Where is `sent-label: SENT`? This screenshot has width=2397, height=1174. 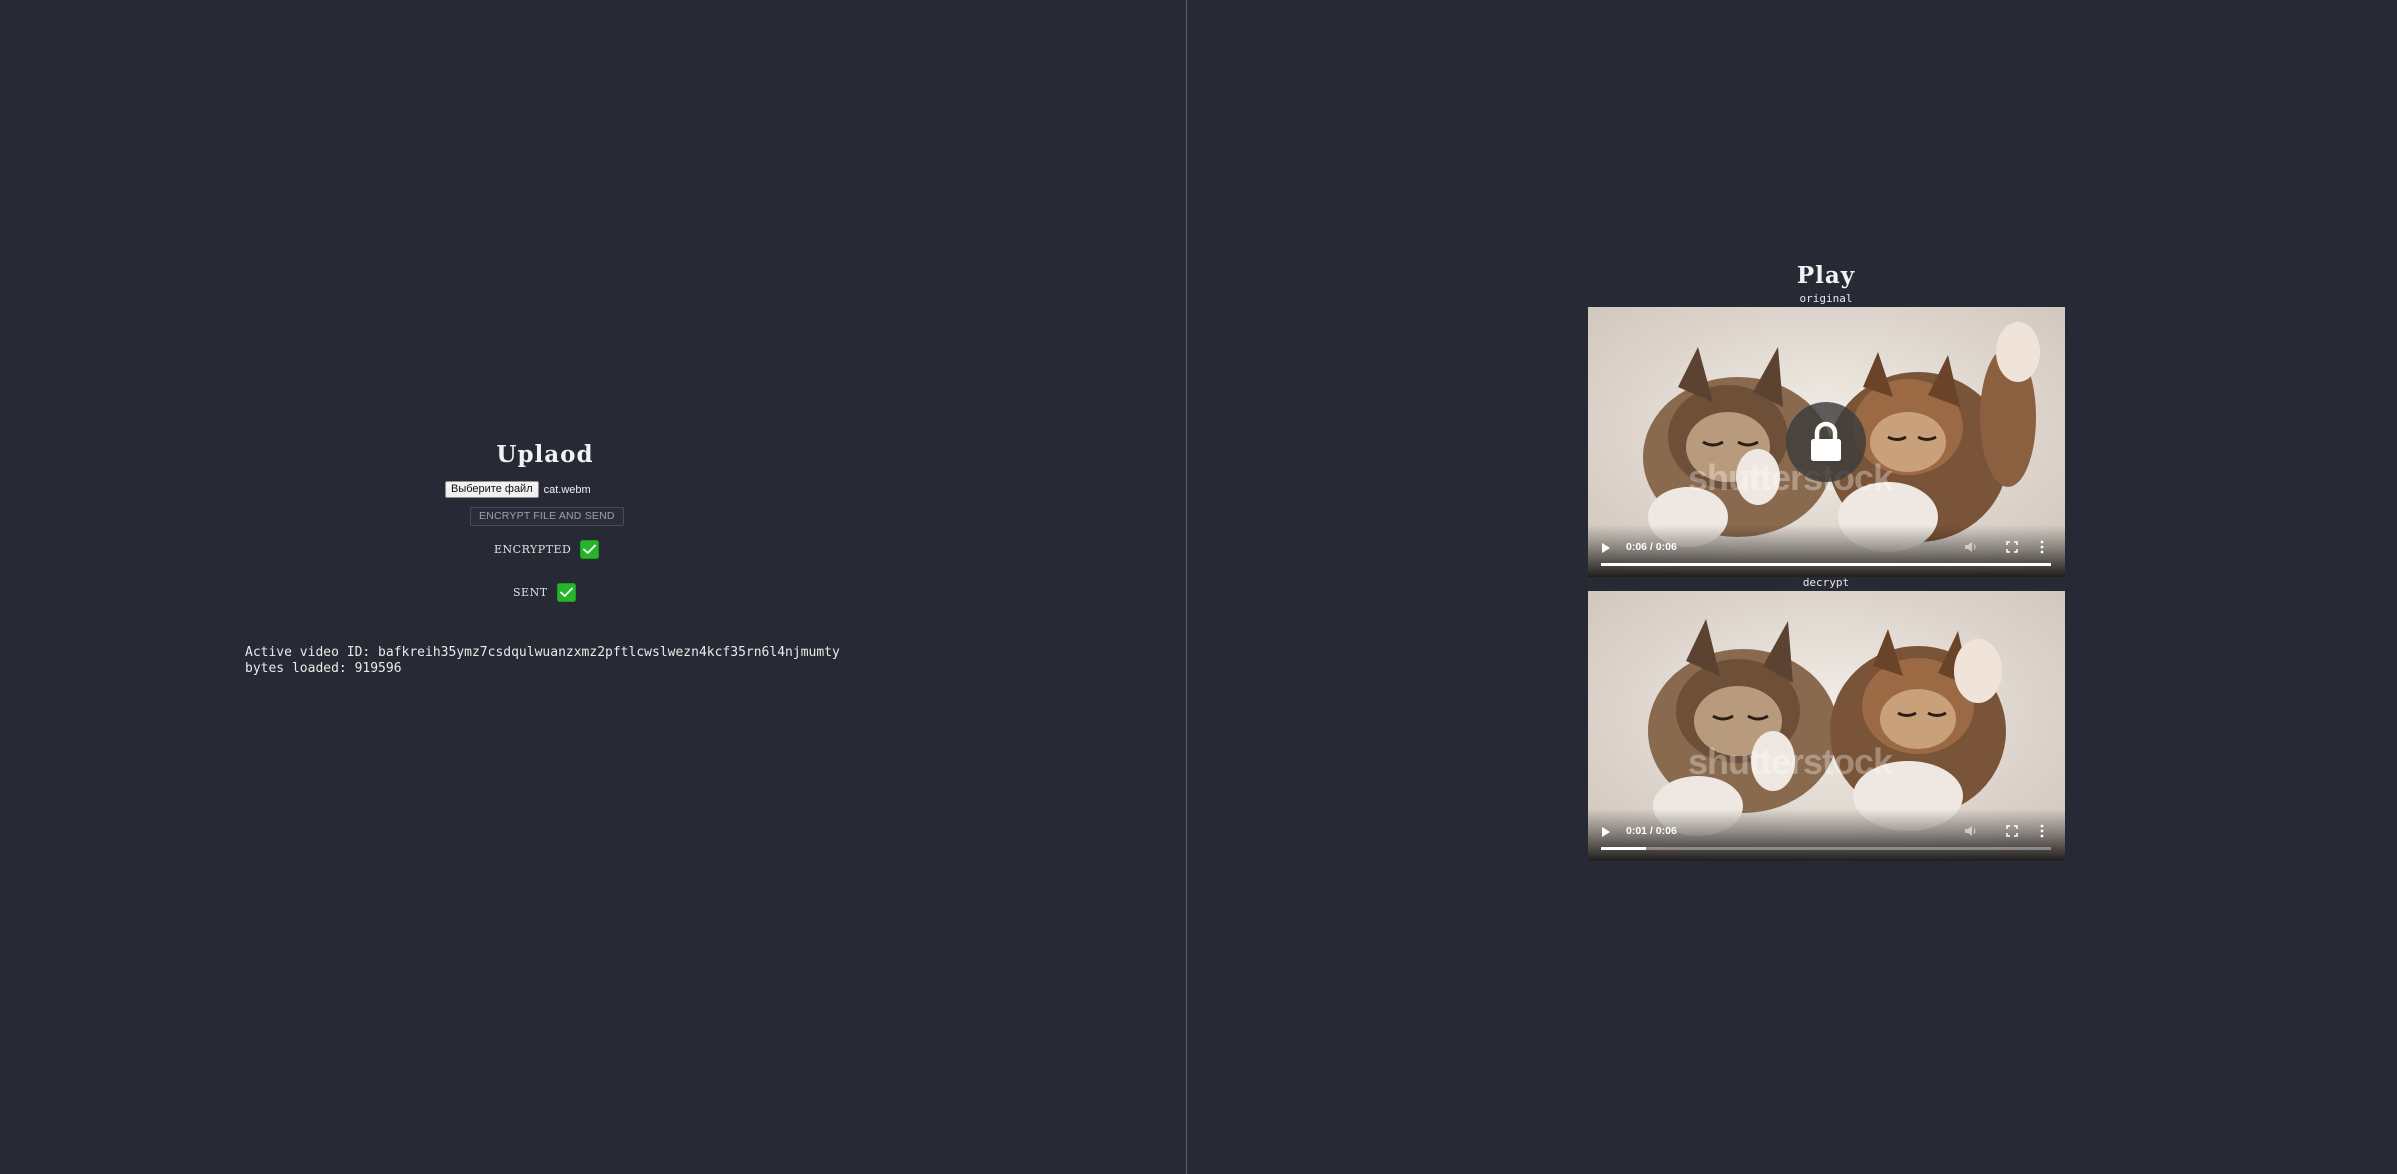
sent-label: SENT is located at coordinates (530, 592).